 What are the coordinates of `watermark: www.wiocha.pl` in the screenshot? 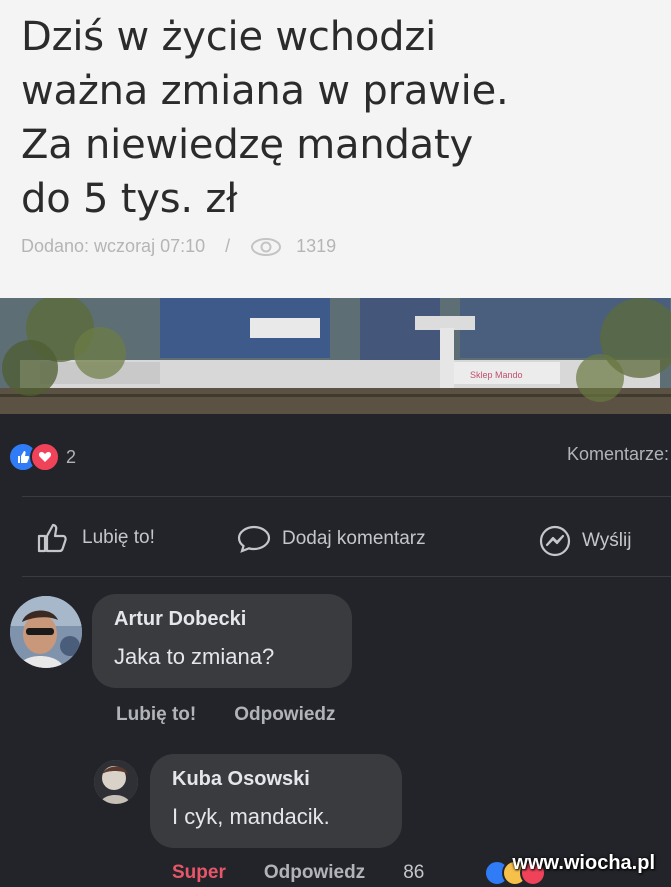 It's located at (583, 863).